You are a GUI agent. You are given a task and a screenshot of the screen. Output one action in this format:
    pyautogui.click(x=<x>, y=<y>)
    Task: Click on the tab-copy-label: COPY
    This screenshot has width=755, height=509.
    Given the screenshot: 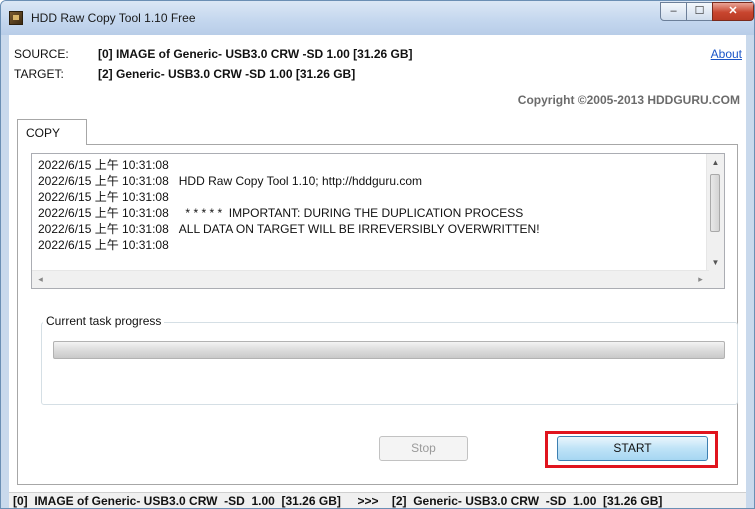 What is the action you would take?
    pyautogui.click(x=43, y=133)
    